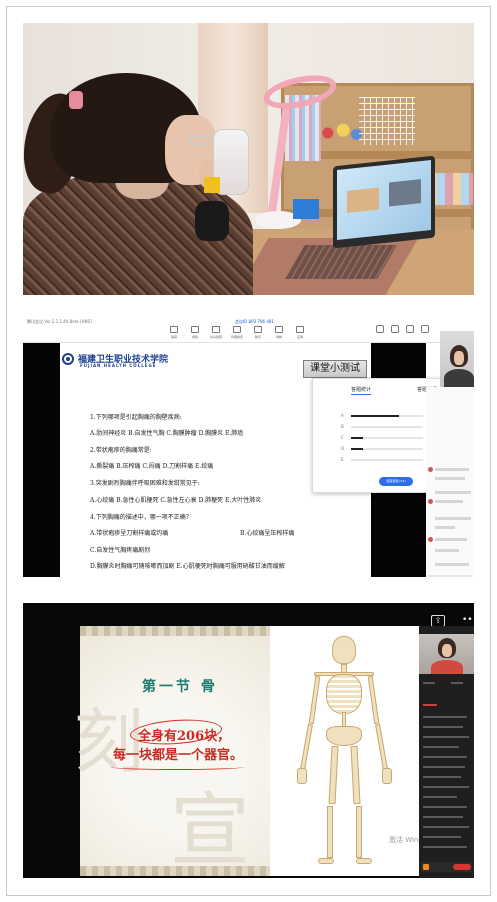 This screenshot has width=497, height=902. What do you see at coordinates (462, 867) in the screenshot?
I see `send-button` at bounding box center [462, 867].